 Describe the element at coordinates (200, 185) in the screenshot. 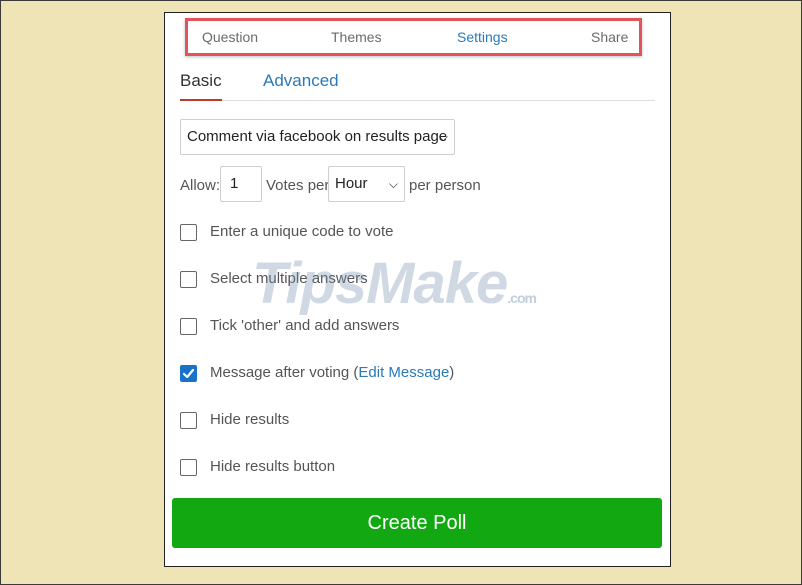

I see `allow-label: Allow:` at that location.